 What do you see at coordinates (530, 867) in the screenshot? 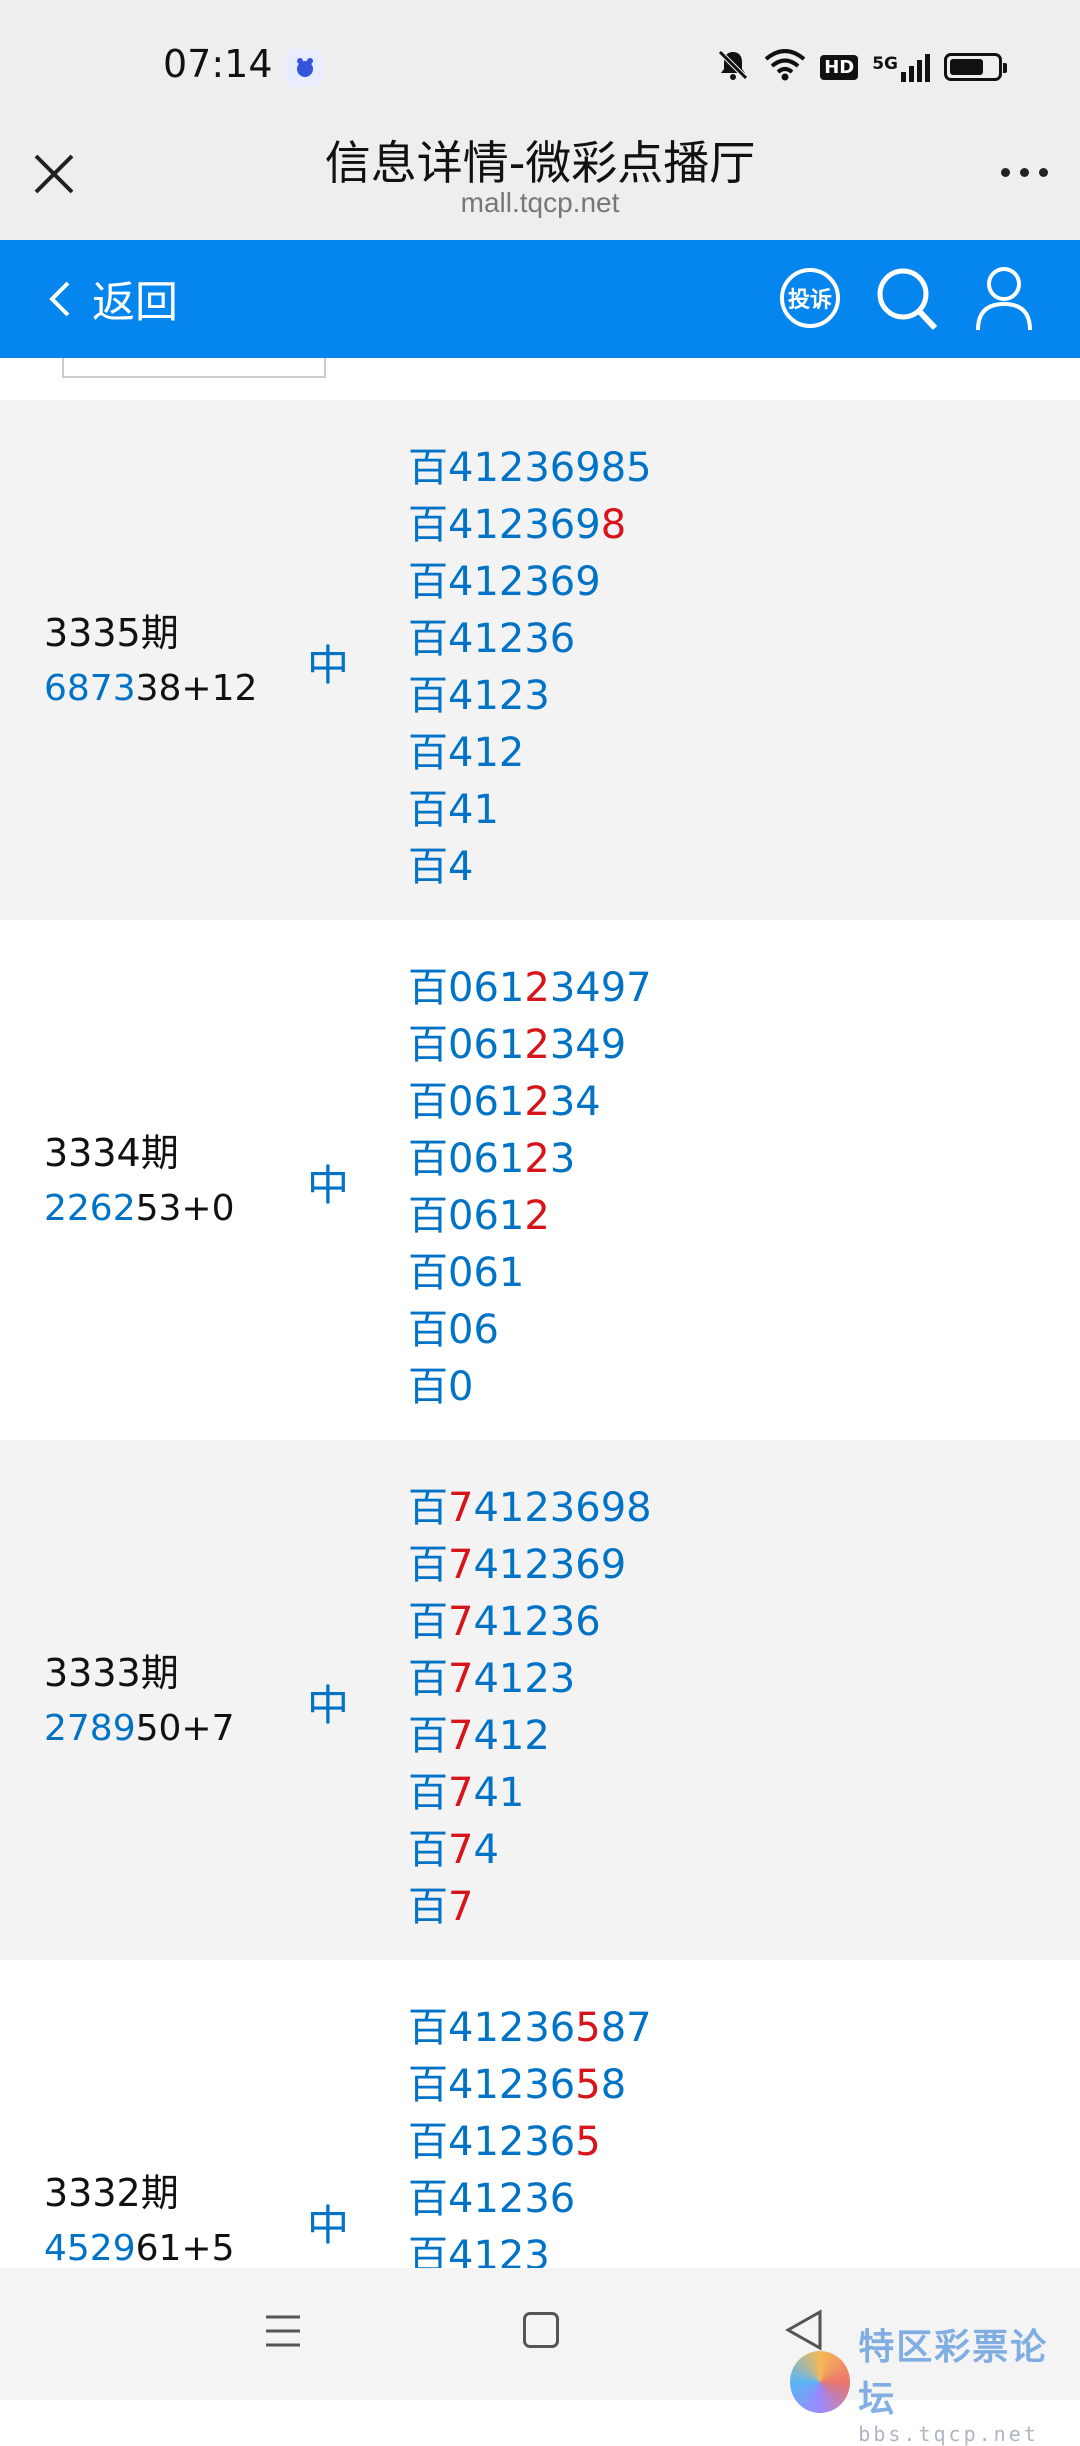
I see `prediction-line: 百4` at bounding box center [530, 867].